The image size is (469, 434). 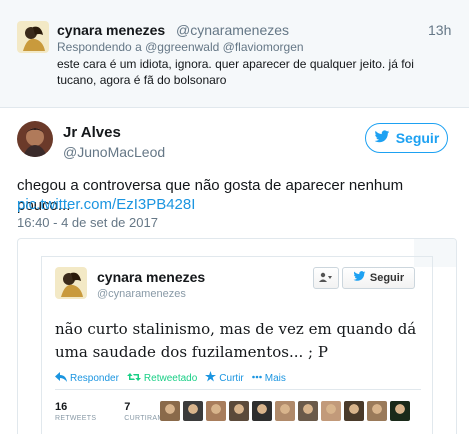 What do you see at coordinates (87, 222) in the screenshot?
I see `tweet-timestamp: 16:40 - 4 de set de 2017` at bounding box center [87, 222].